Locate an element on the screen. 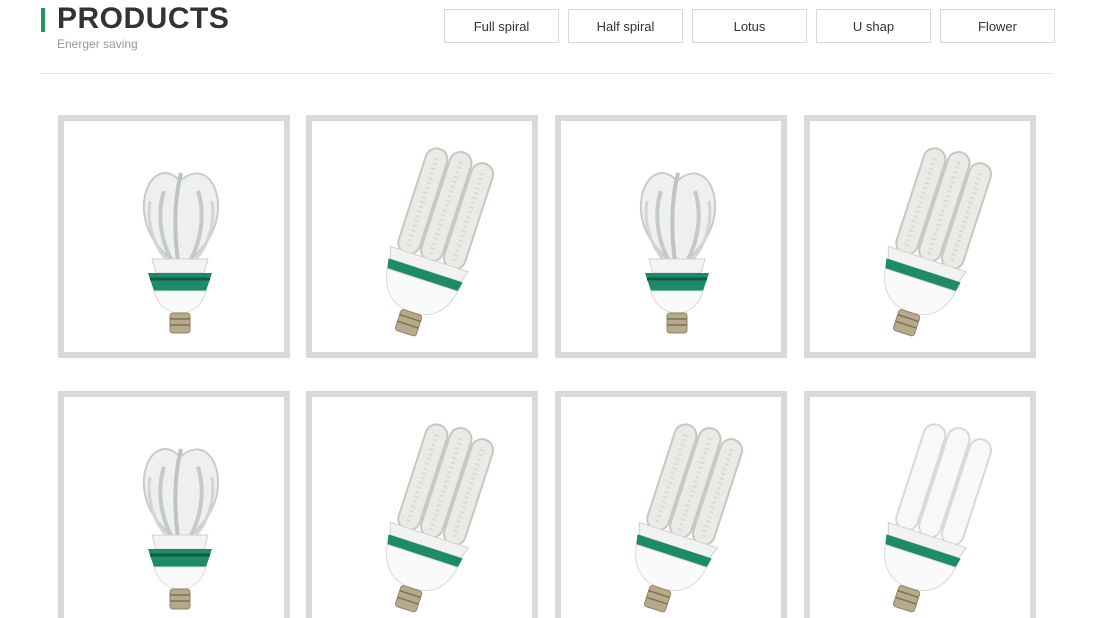  tab-full-spiral: Full spiral is located at coordinates (501, 26).